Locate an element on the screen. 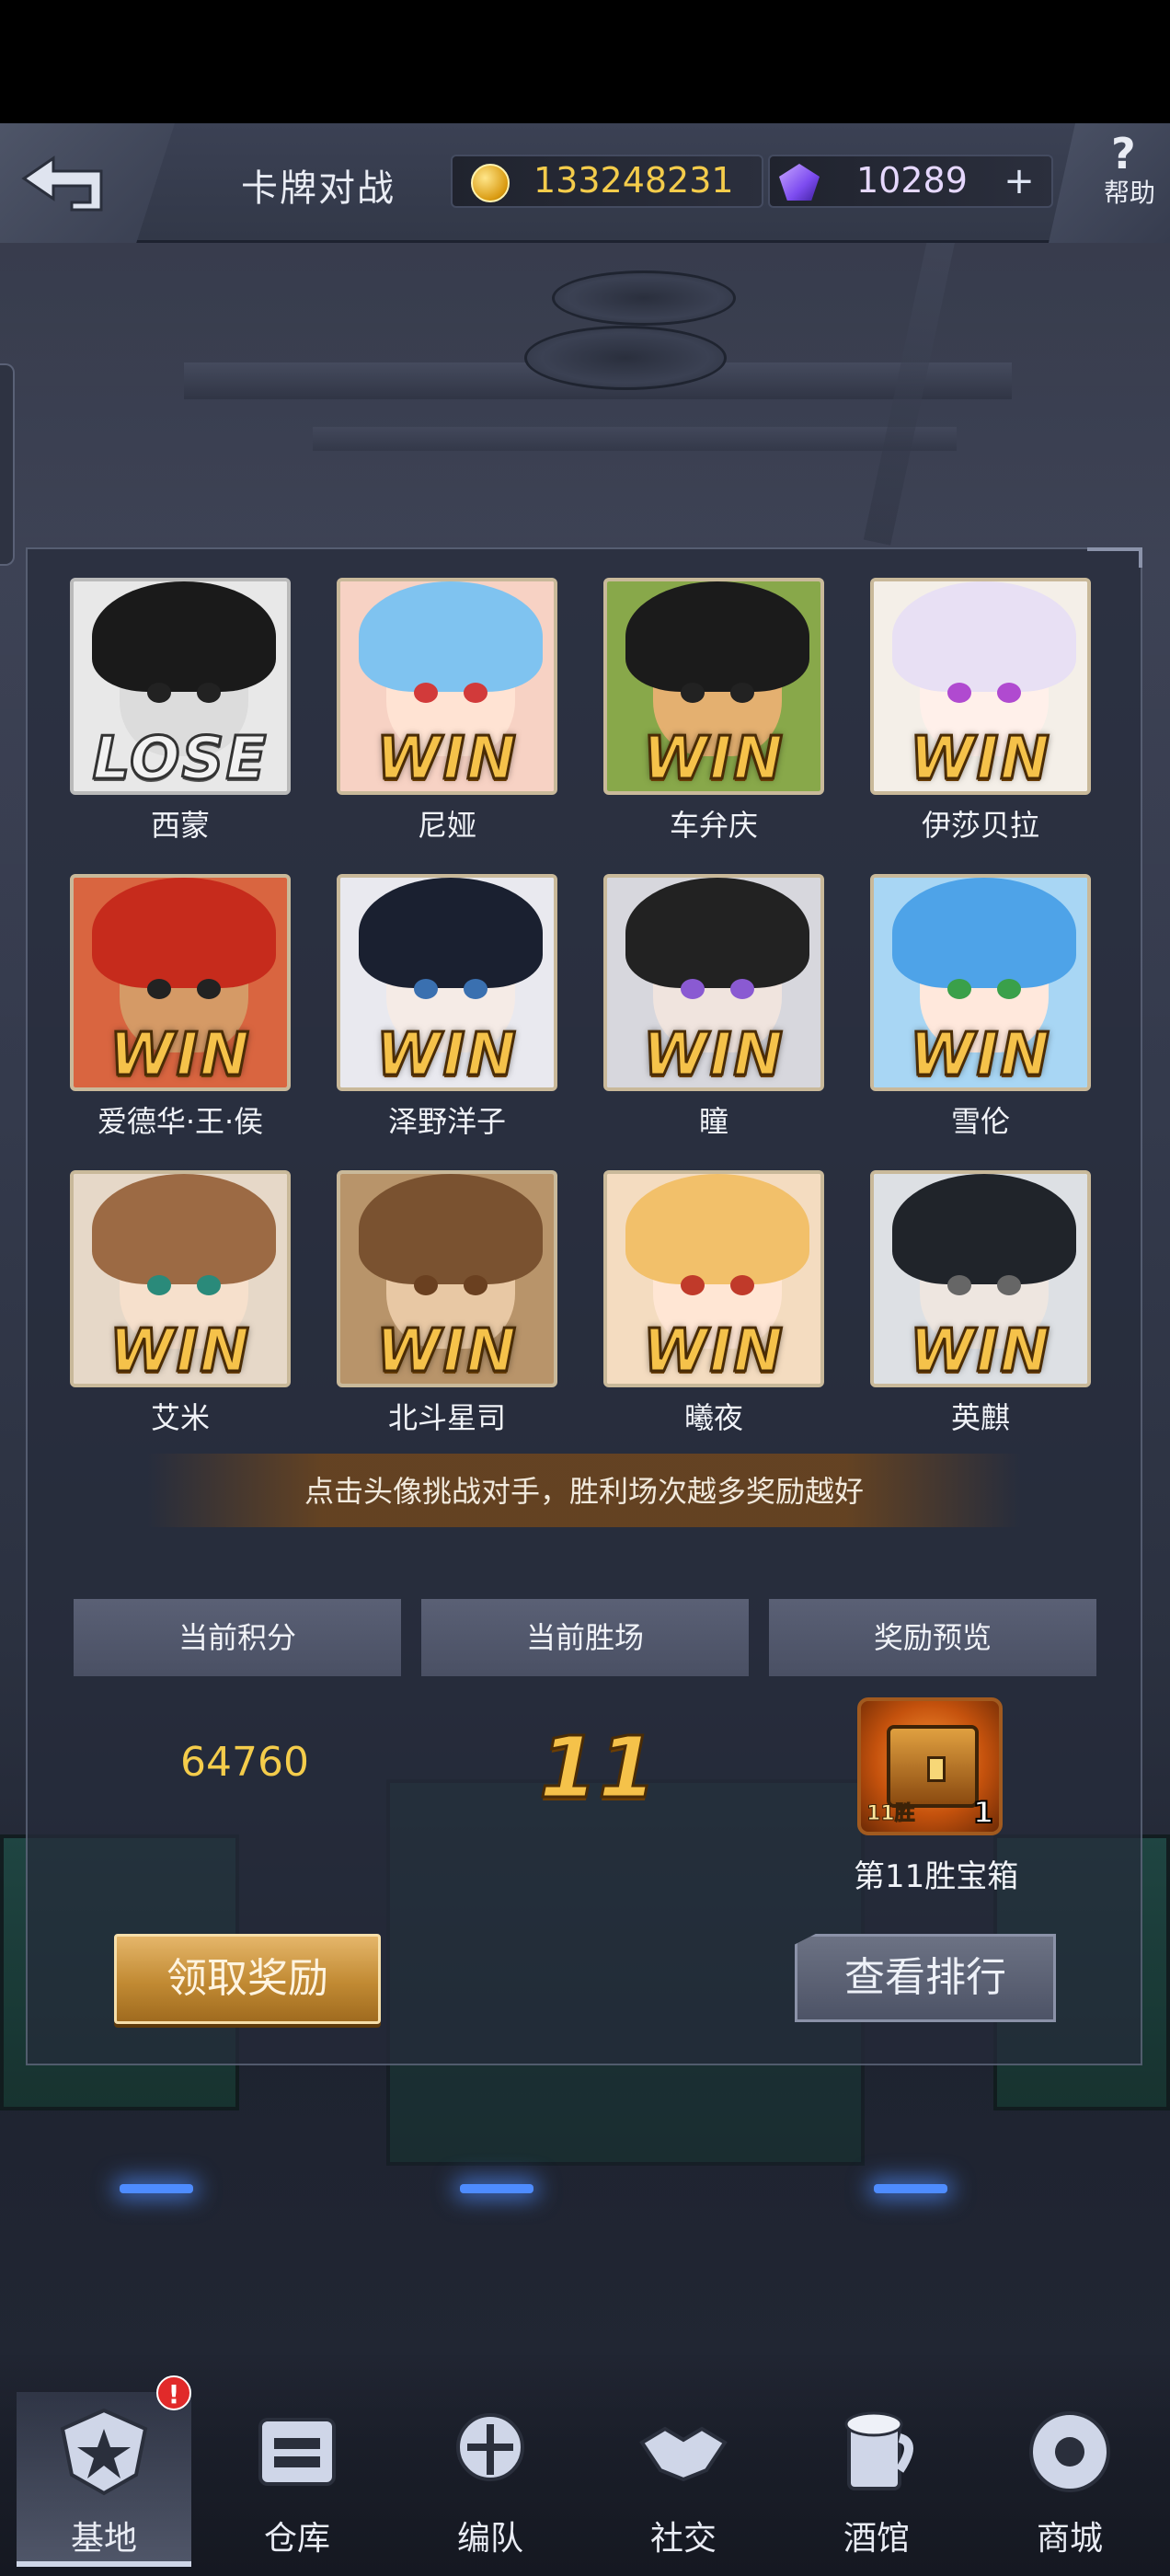  opponent-card: WIN 雪伦 is located at coordinates (980, 1006).